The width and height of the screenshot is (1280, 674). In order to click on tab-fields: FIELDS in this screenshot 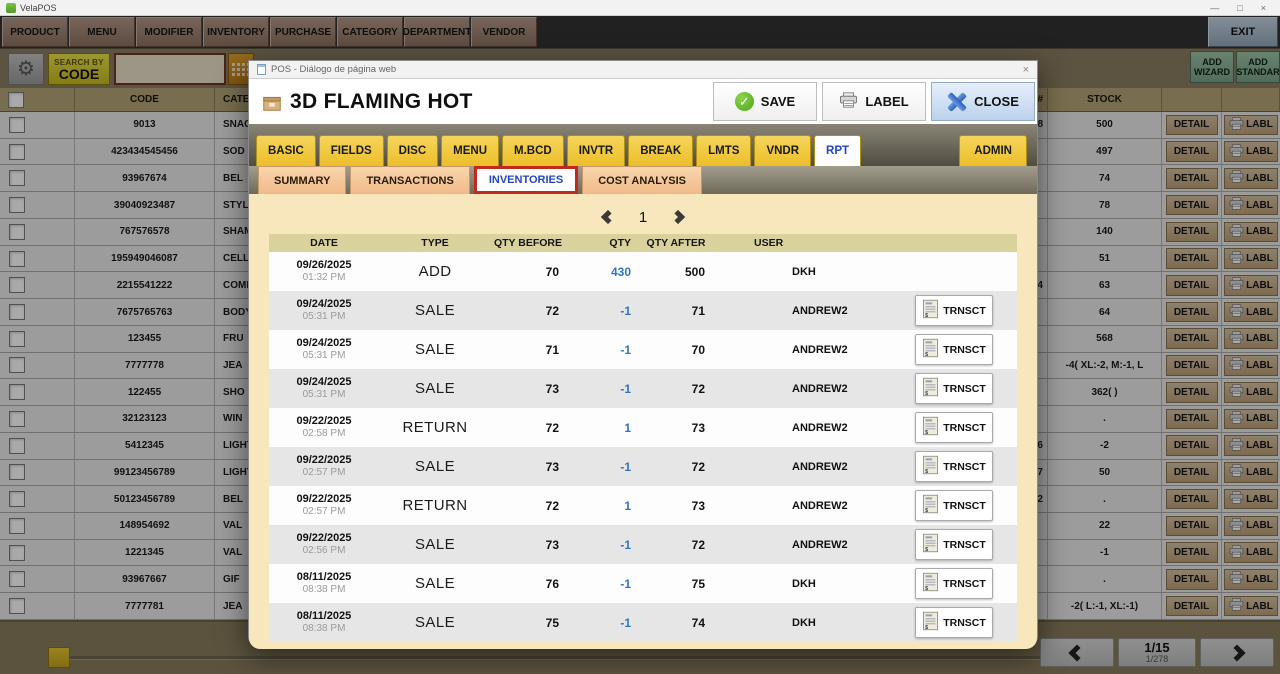, I will do `click(351, 150)`.